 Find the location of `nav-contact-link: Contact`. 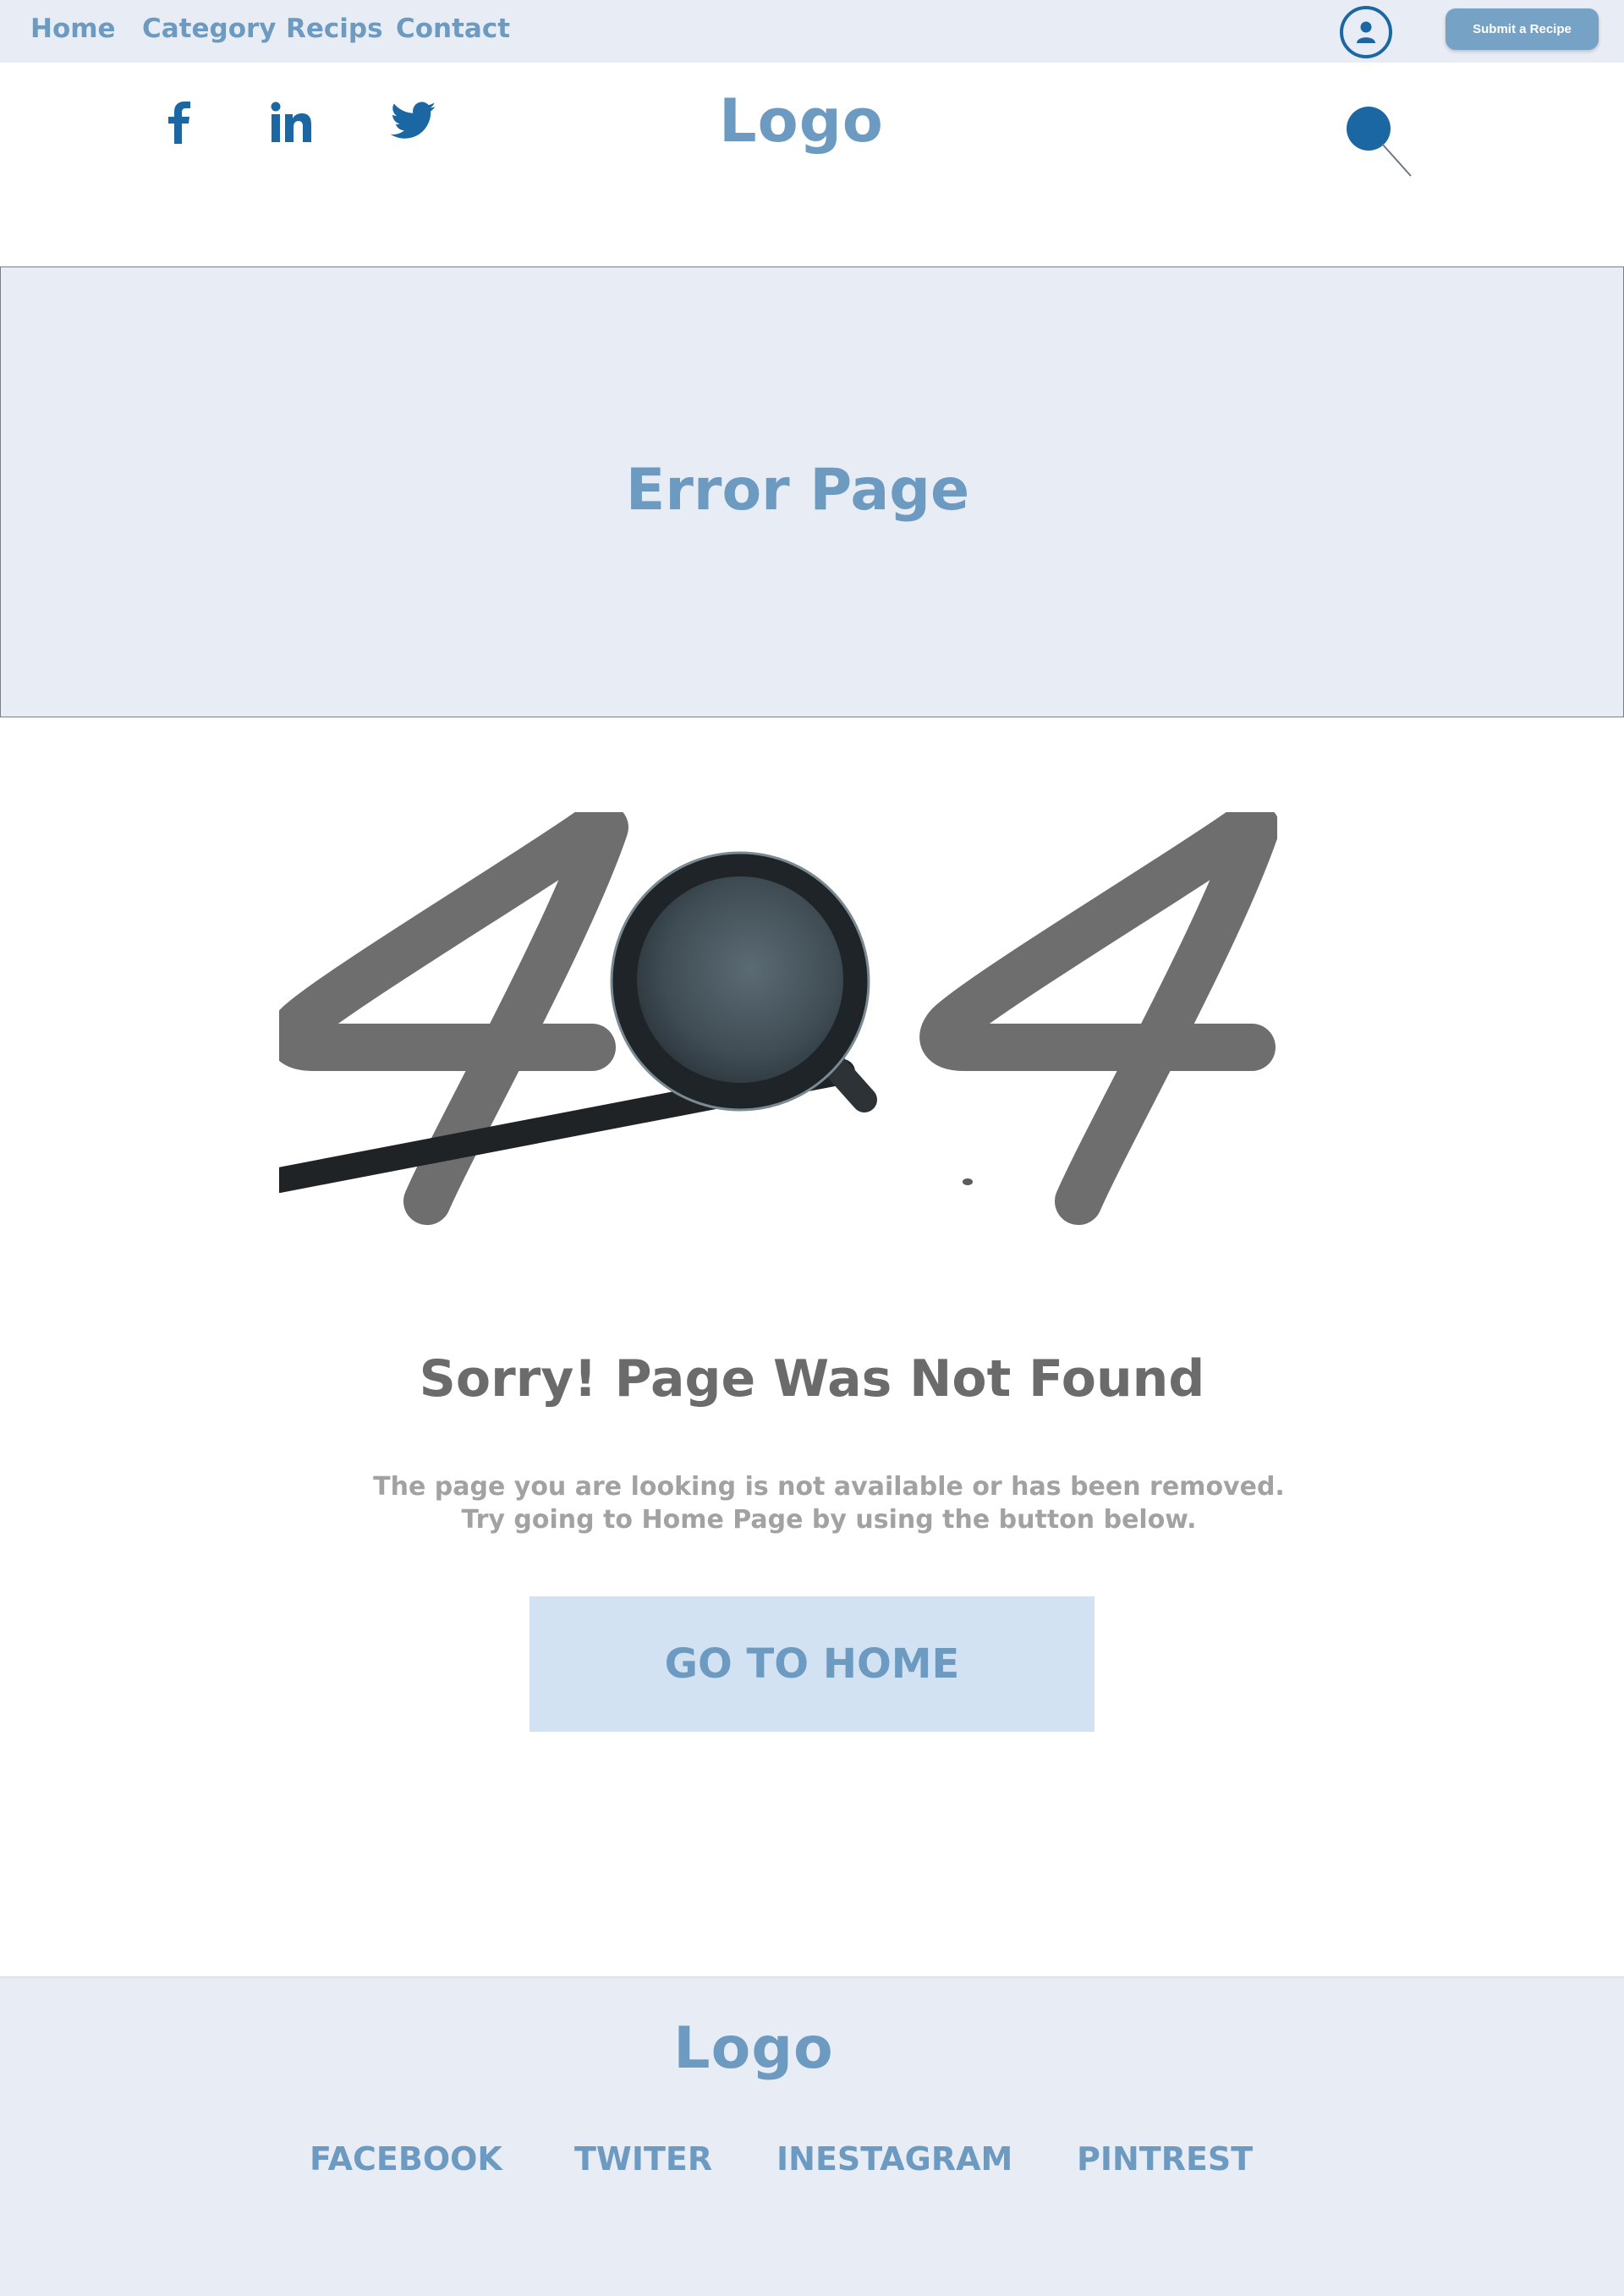

nav-contact-link: Contact is located at coordinates (453, 29).